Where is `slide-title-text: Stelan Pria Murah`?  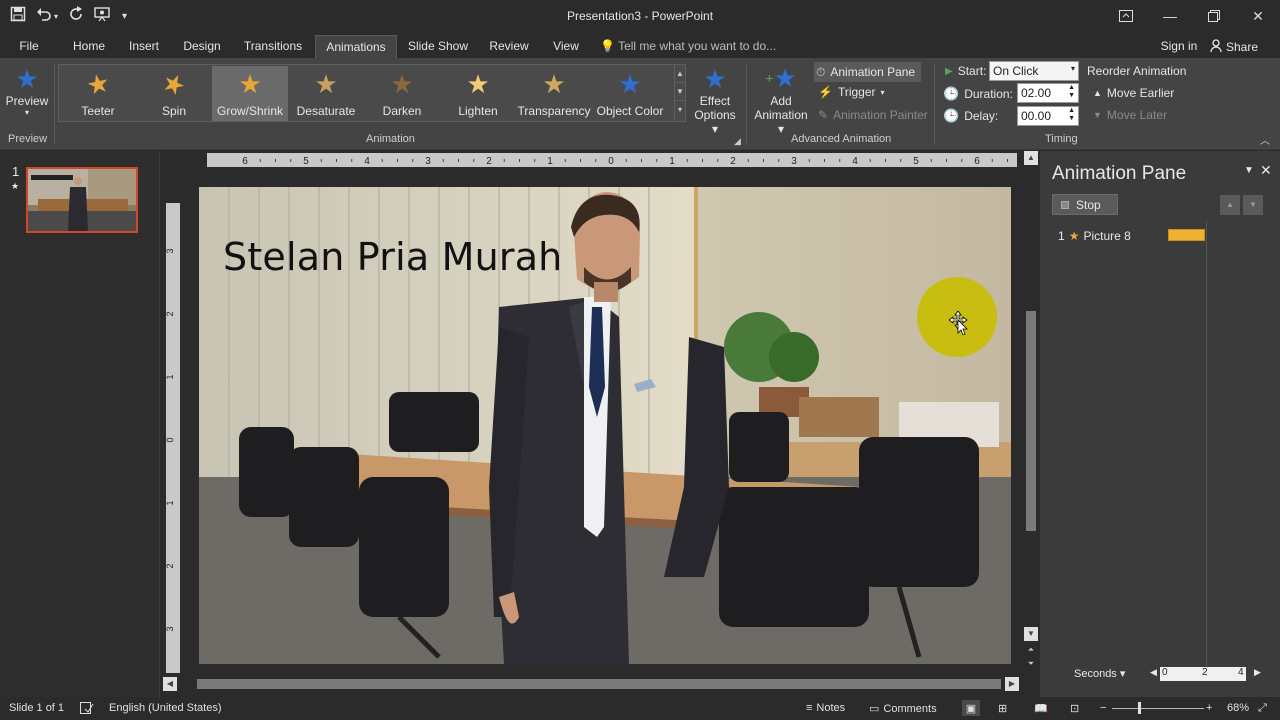 slide-title-text: Stelan Pria Murah is located at coordinates (392, 257).